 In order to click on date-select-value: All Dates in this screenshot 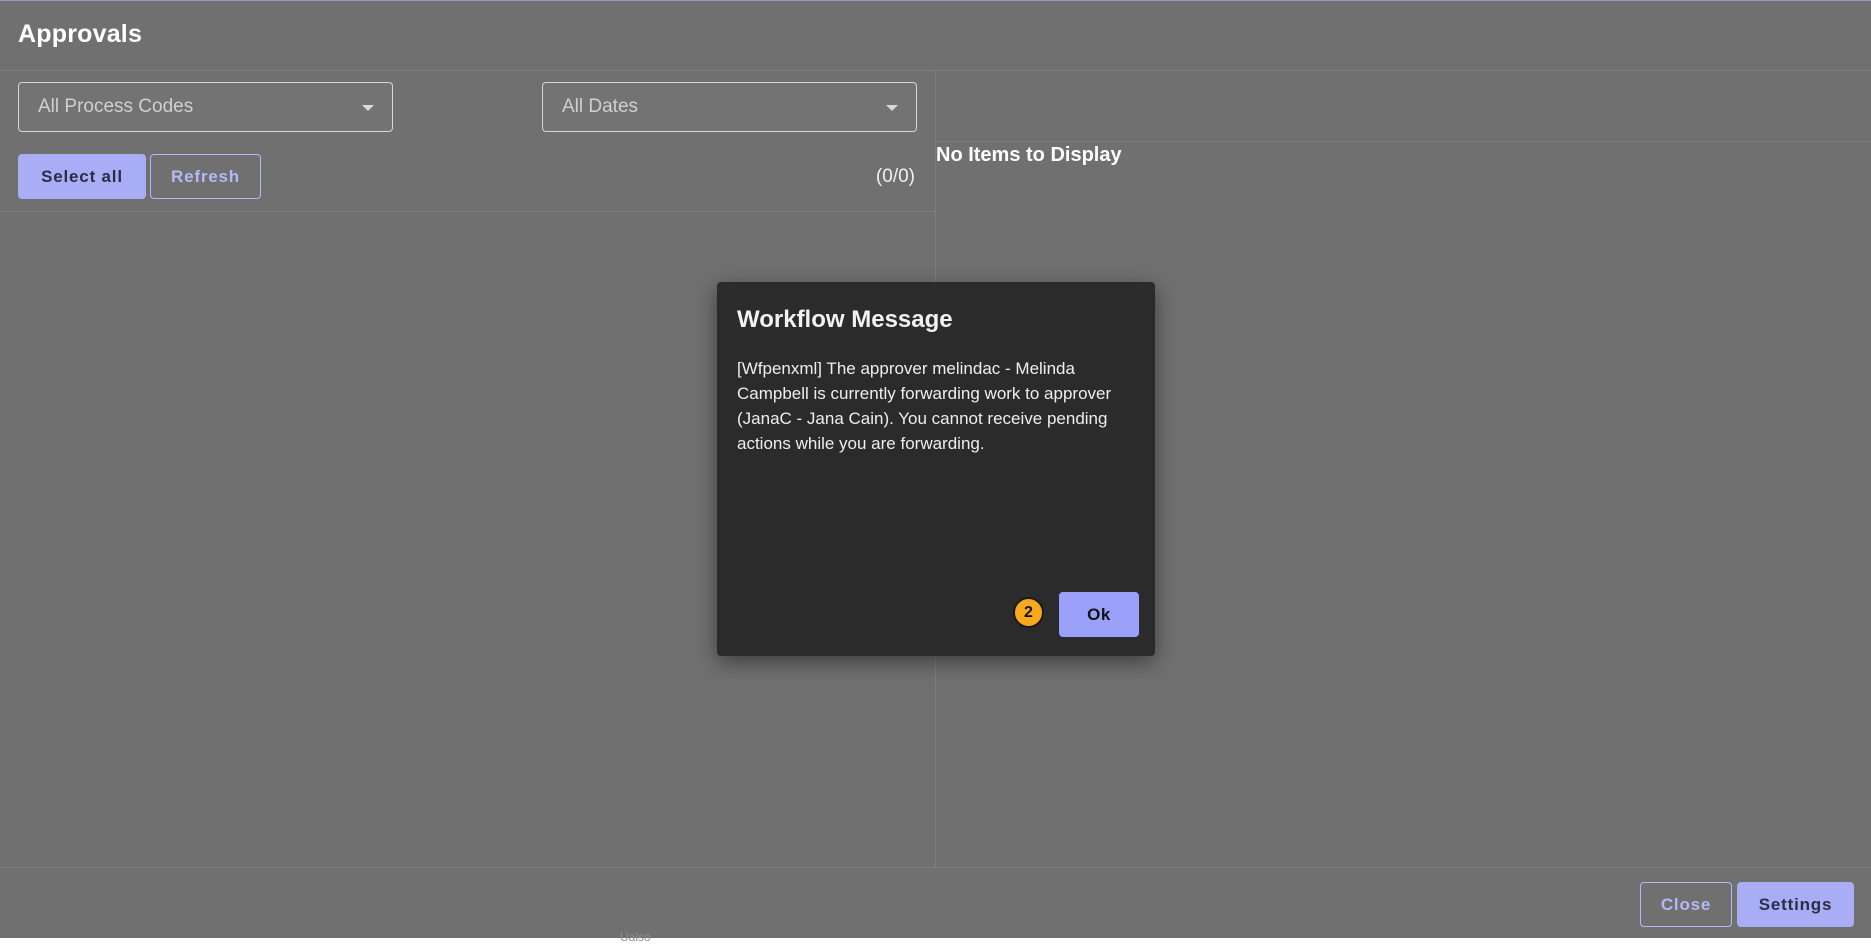, I will do `click(600, 106)`.